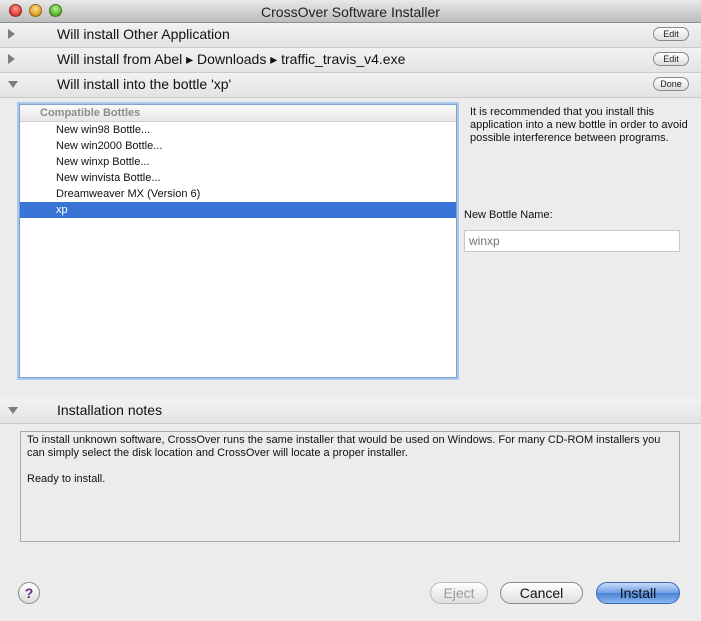 This screenshot has height=621, width=701. What do you see at coordinates (143, 34) in the screenshot?
I see `application-summary: Will install Other Application` at bounding box center [143, 34].